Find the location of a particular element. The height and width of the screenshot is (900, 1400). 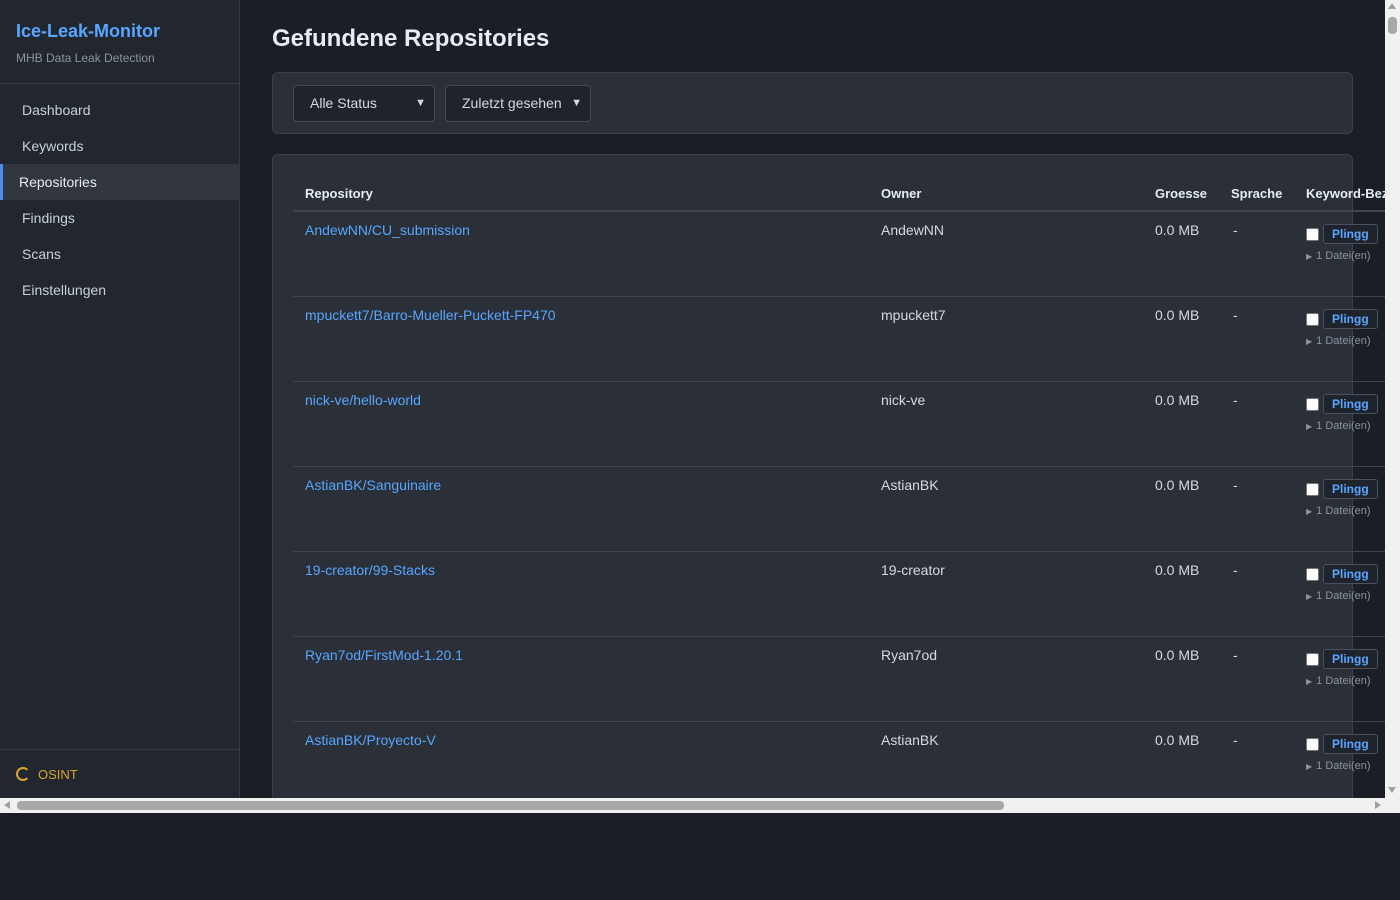

repository-link: nick-ve/hello-world is located at coordinates (363, 400).